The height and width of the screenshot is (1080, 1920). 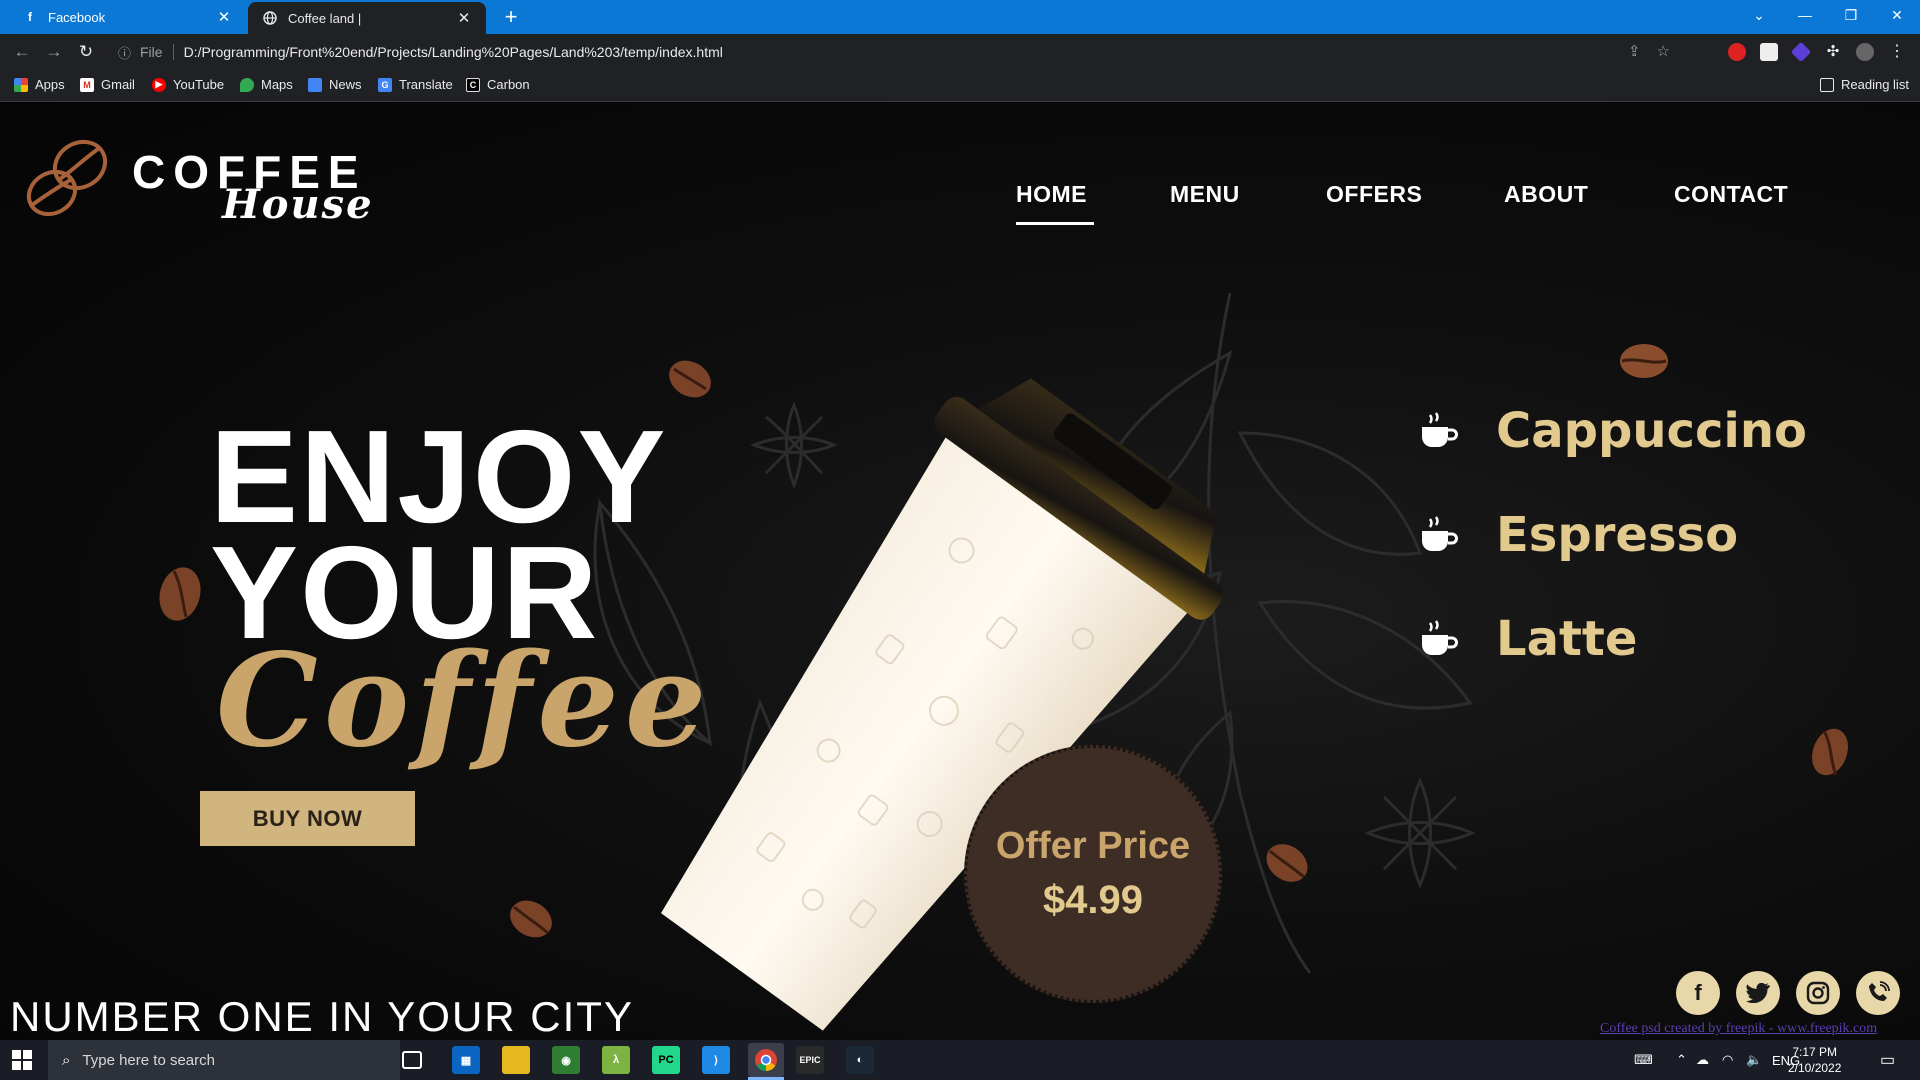 I want to click on epic-games-icon: EPIC, so click(x=810, y=1060).